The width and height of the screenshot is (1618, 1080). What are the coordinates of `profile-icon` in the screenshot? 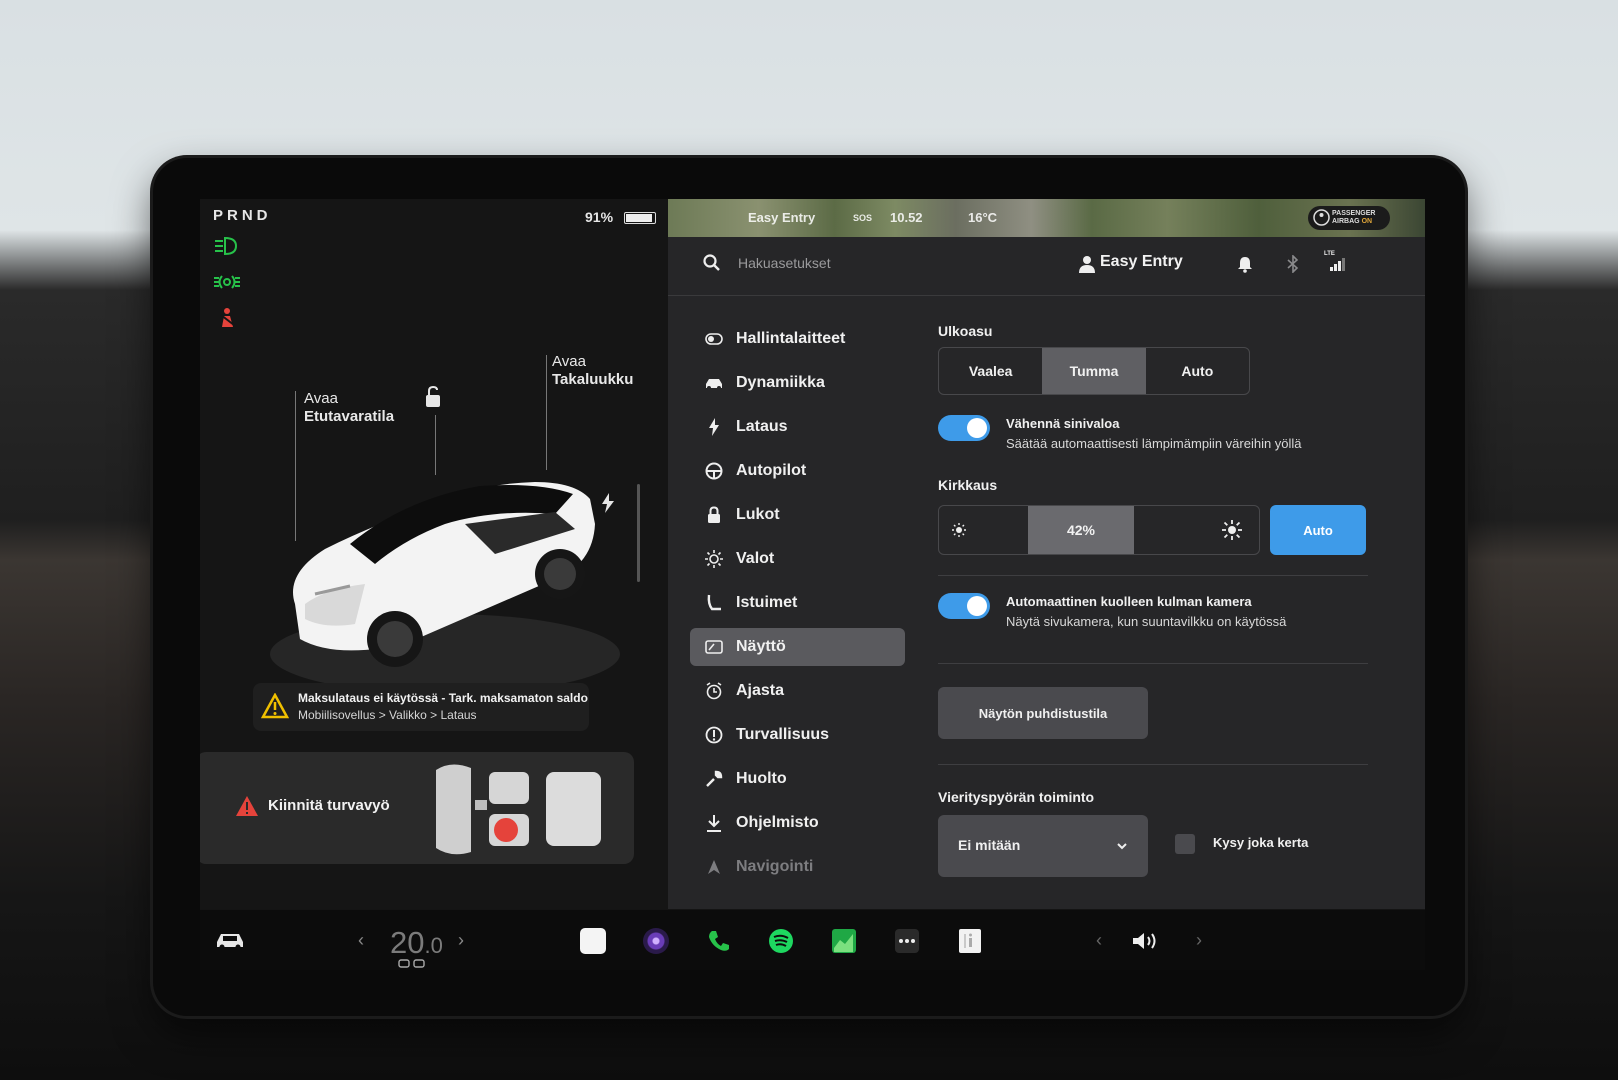 It's located at (1087, 264).